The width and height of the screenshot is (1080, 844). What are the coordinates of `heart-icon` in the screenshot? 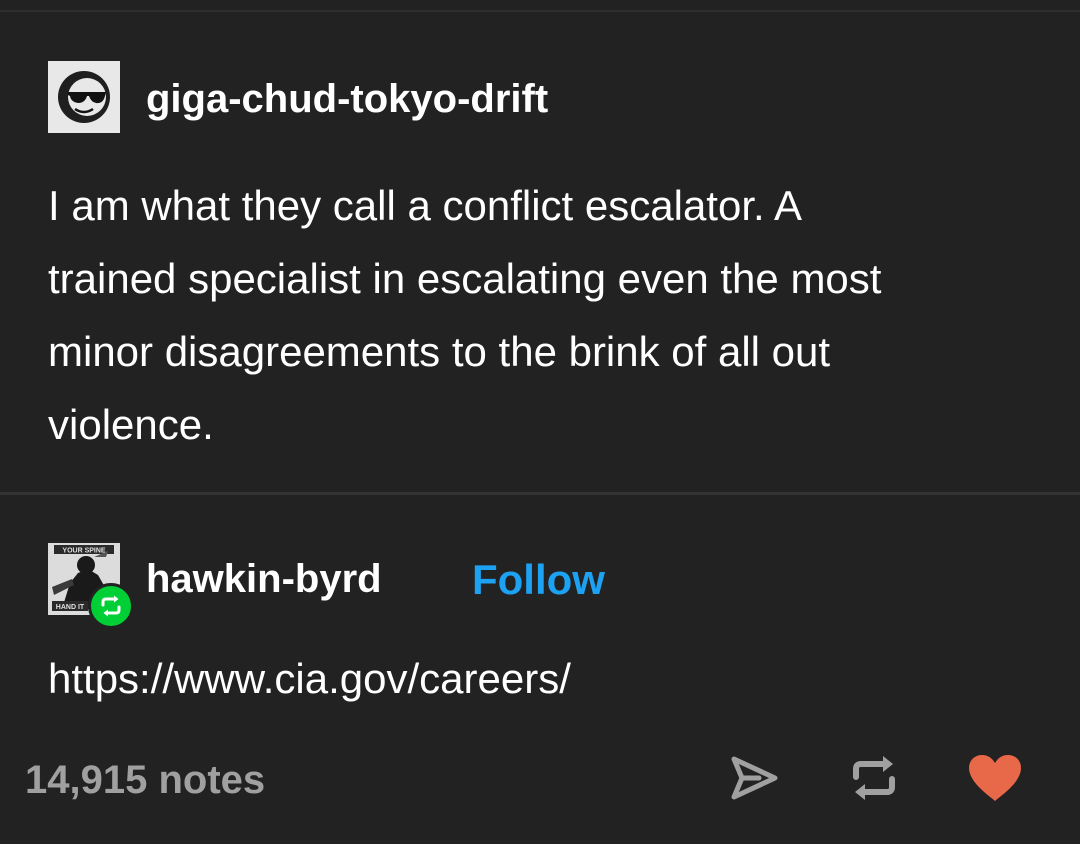 It's located at (995, 778).